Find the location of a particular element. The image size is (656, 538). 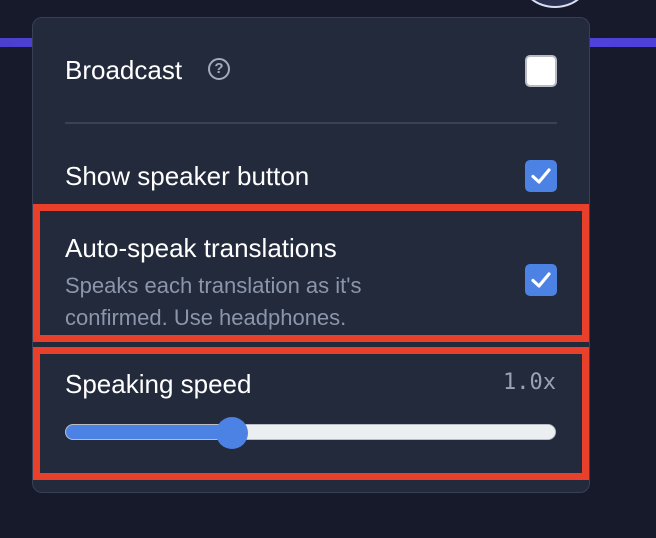

checkmark-icon is located at coordinates (541, 176).